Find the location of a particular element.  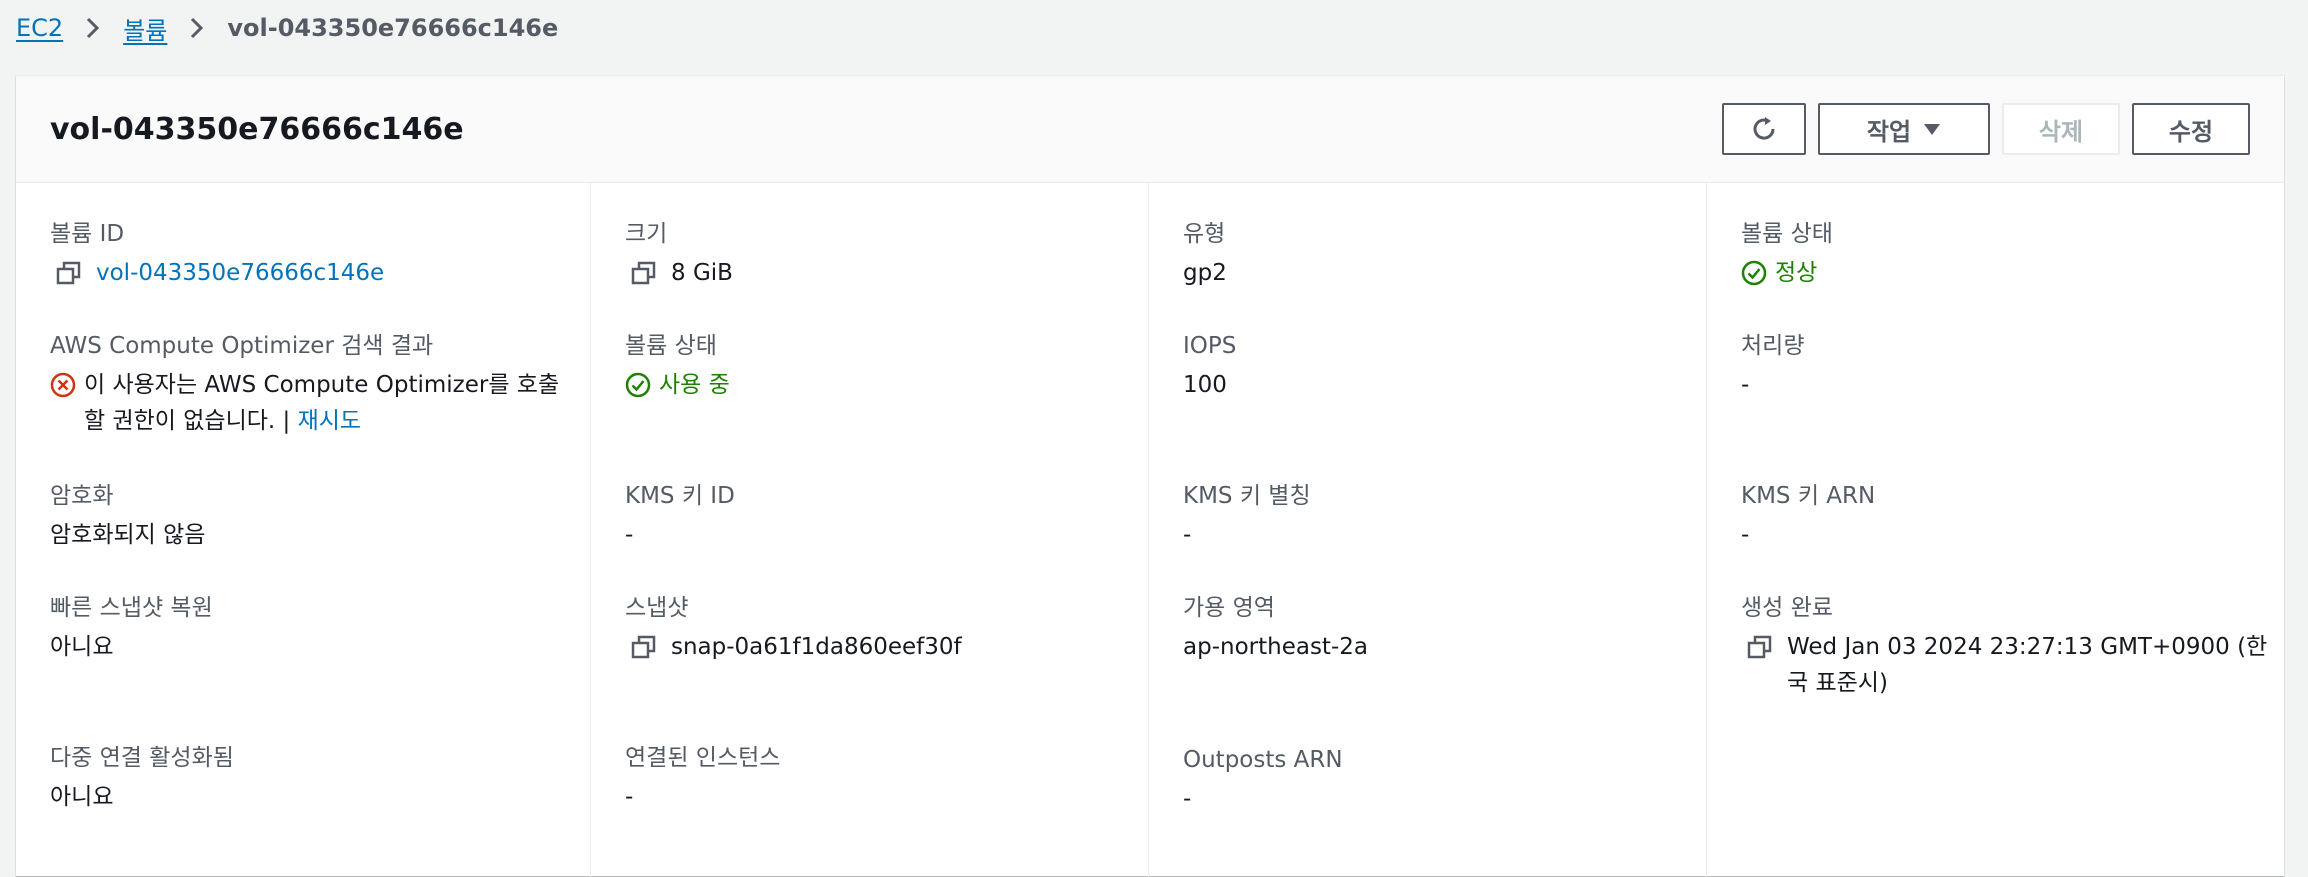

refresh-icon is located at coordinates (1764, 128).